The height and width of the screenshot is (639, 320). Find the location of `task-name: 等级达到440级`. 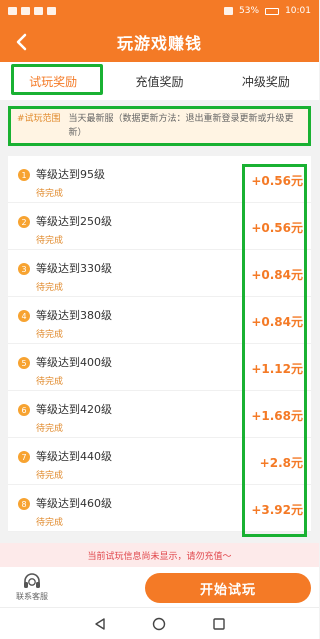

task-name: 等级达到440级 is located at coordinates (74, 456).